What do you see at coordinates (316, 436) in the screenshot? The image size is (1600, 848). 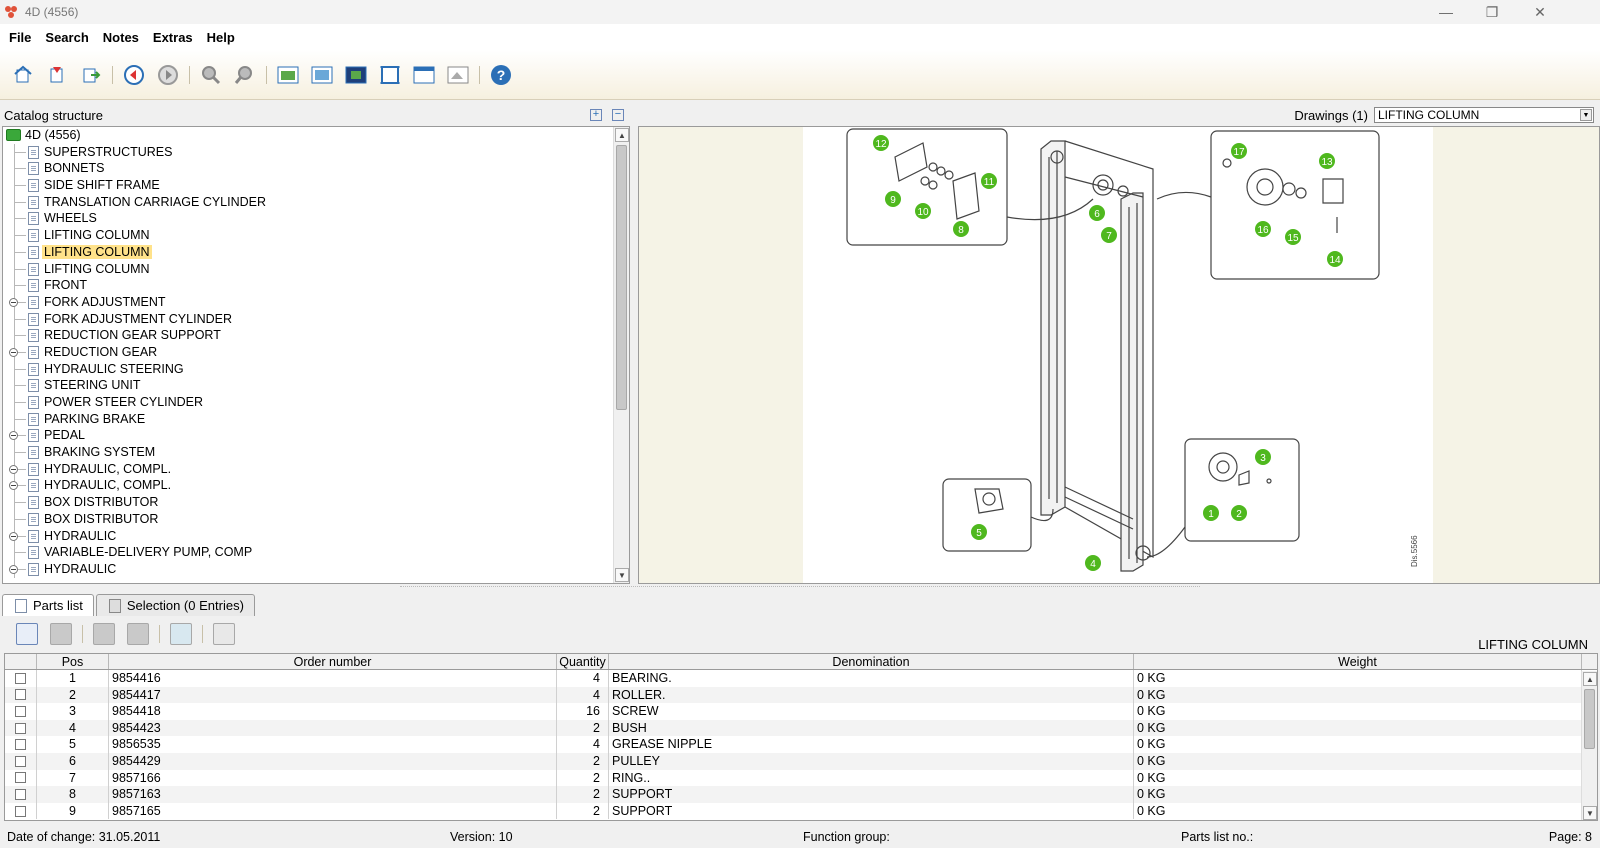 I see `tree-item: PEDAL` at bounding box center [316, 436].